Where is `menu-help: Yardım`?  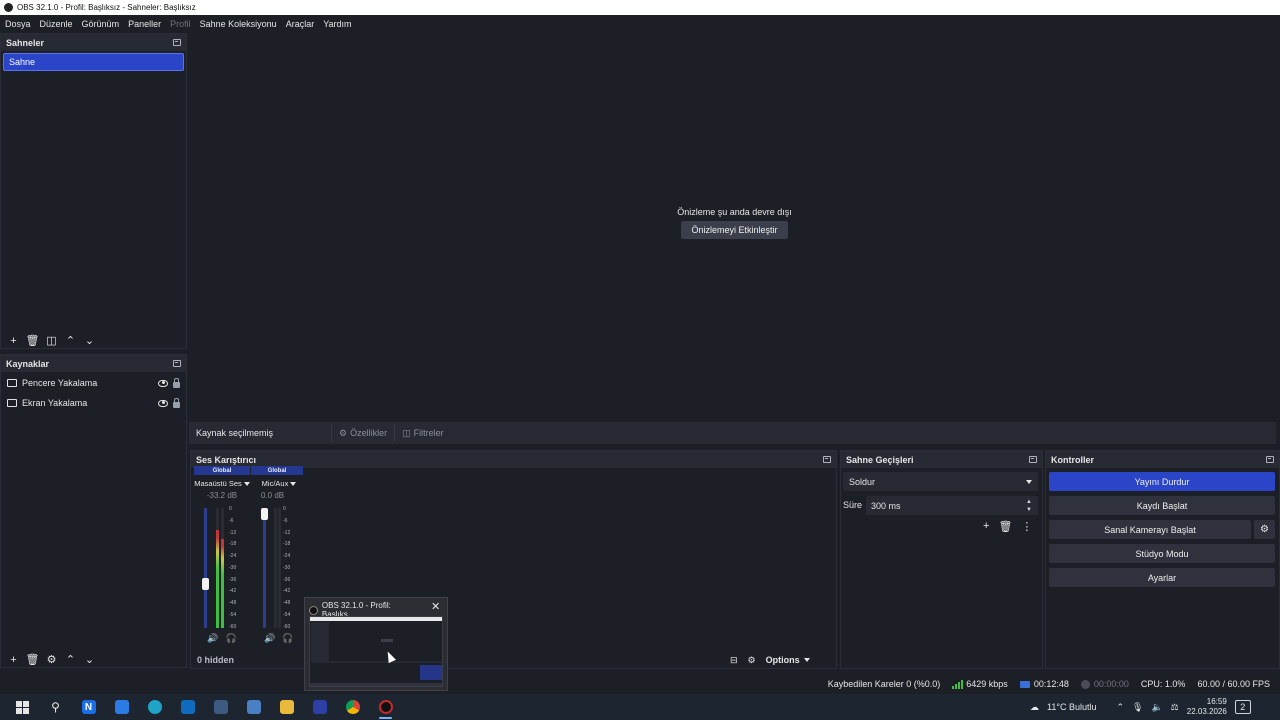 menu-help: Yardım is located at coordinates (337, 24).